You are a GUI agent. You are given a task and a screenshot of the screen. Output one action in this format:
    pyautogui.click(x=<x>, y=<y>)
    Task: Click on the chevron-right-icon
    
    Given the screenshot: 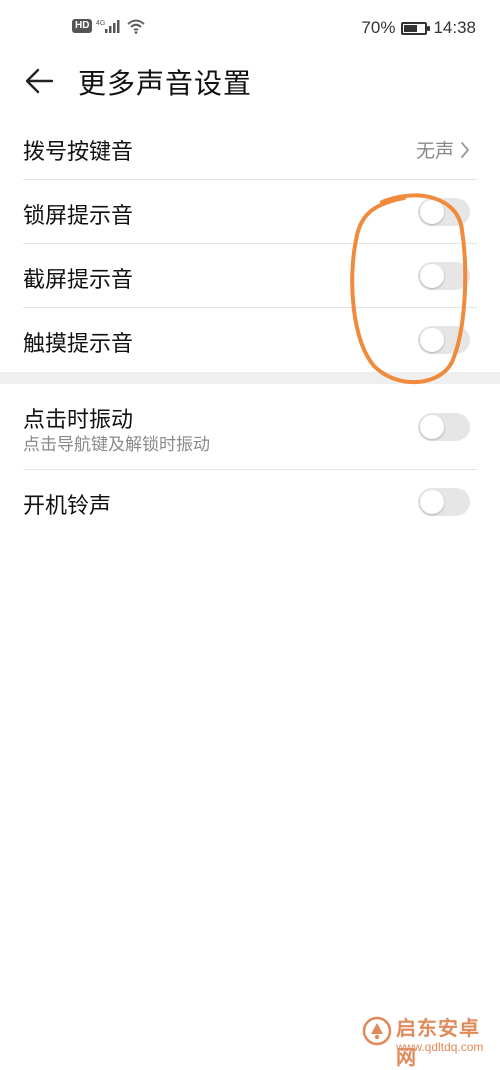 What is the action you would take?
    pyautogui.click(x=465, y=149)
    